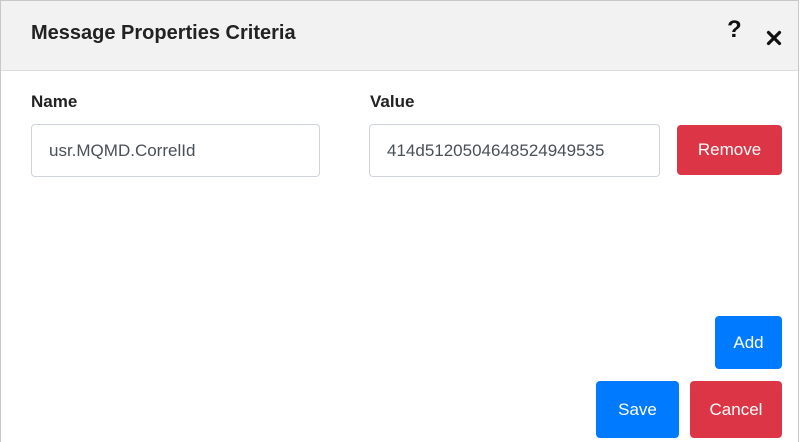  Describe the element at coordinates (392, 101) in the screenshot. I see `value-column-label: Value` at that location.